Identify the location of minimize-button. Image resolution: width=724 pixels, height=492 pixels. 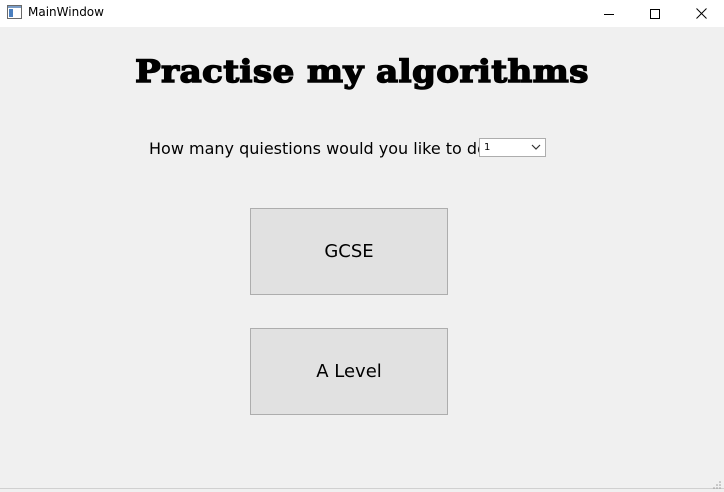
(609, 13).